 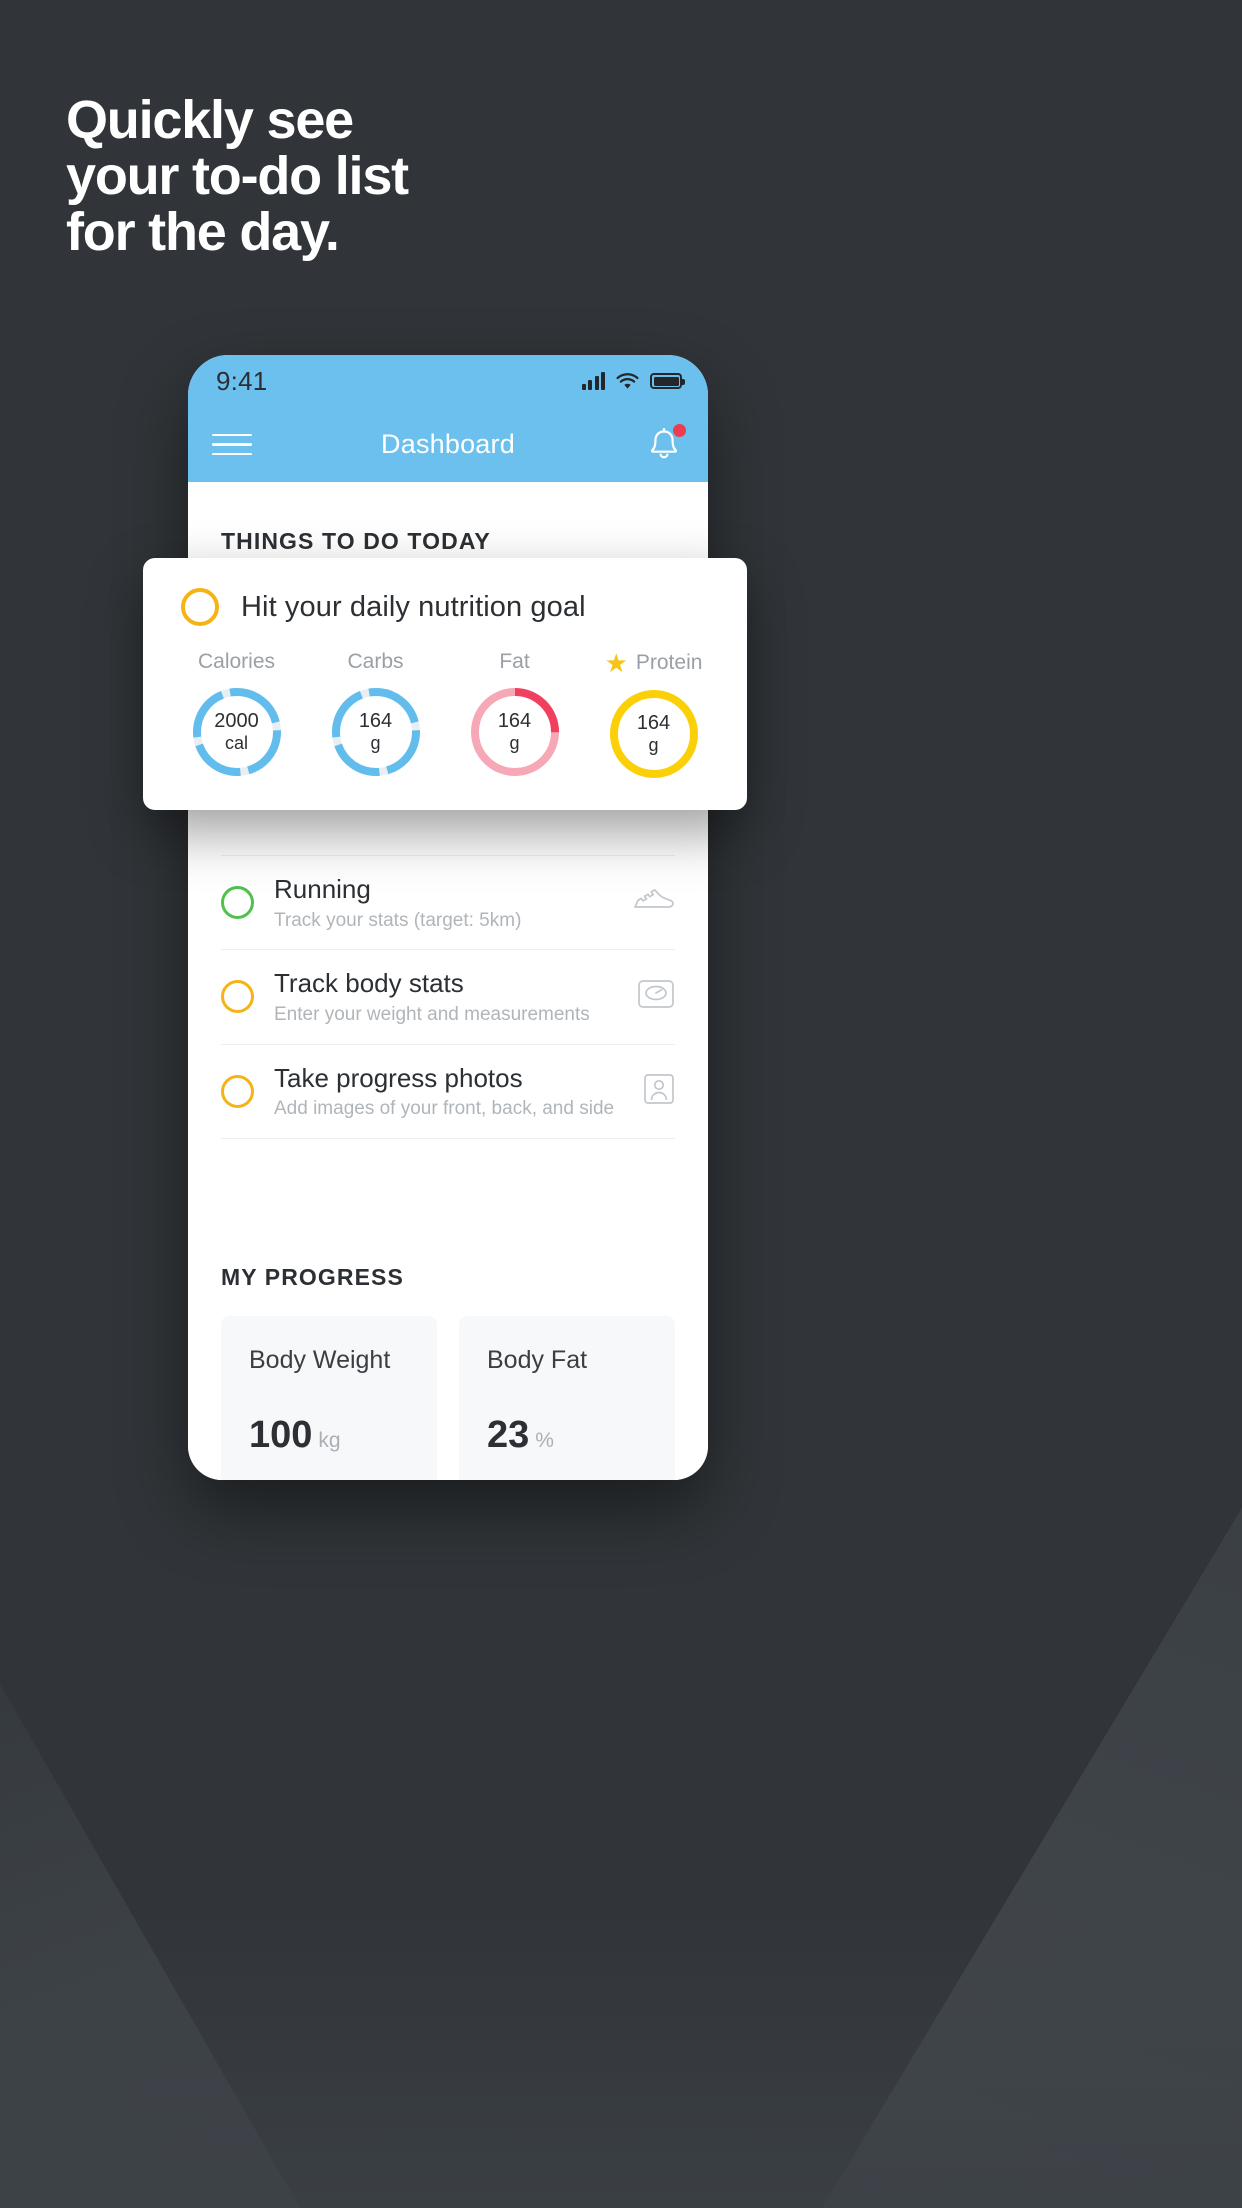 What do you see at coordinates (329, 1440) in the screenshot?
I see `progress-card-unit: kg` at bounding box center [329, 1440].